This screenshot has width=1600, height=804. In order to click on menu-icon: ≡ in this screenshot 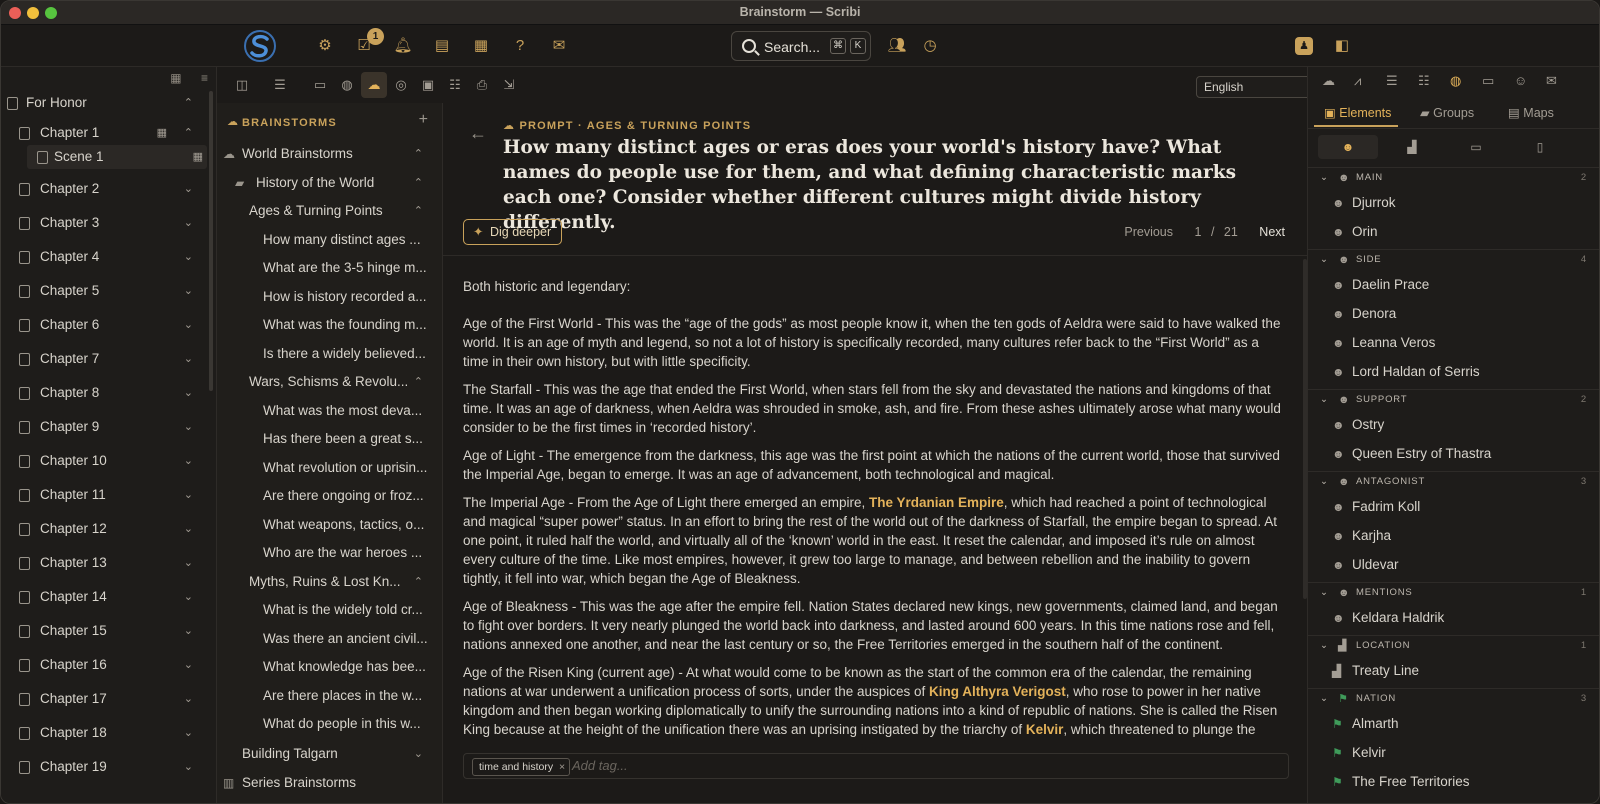, I will do `click(204, 78)`.